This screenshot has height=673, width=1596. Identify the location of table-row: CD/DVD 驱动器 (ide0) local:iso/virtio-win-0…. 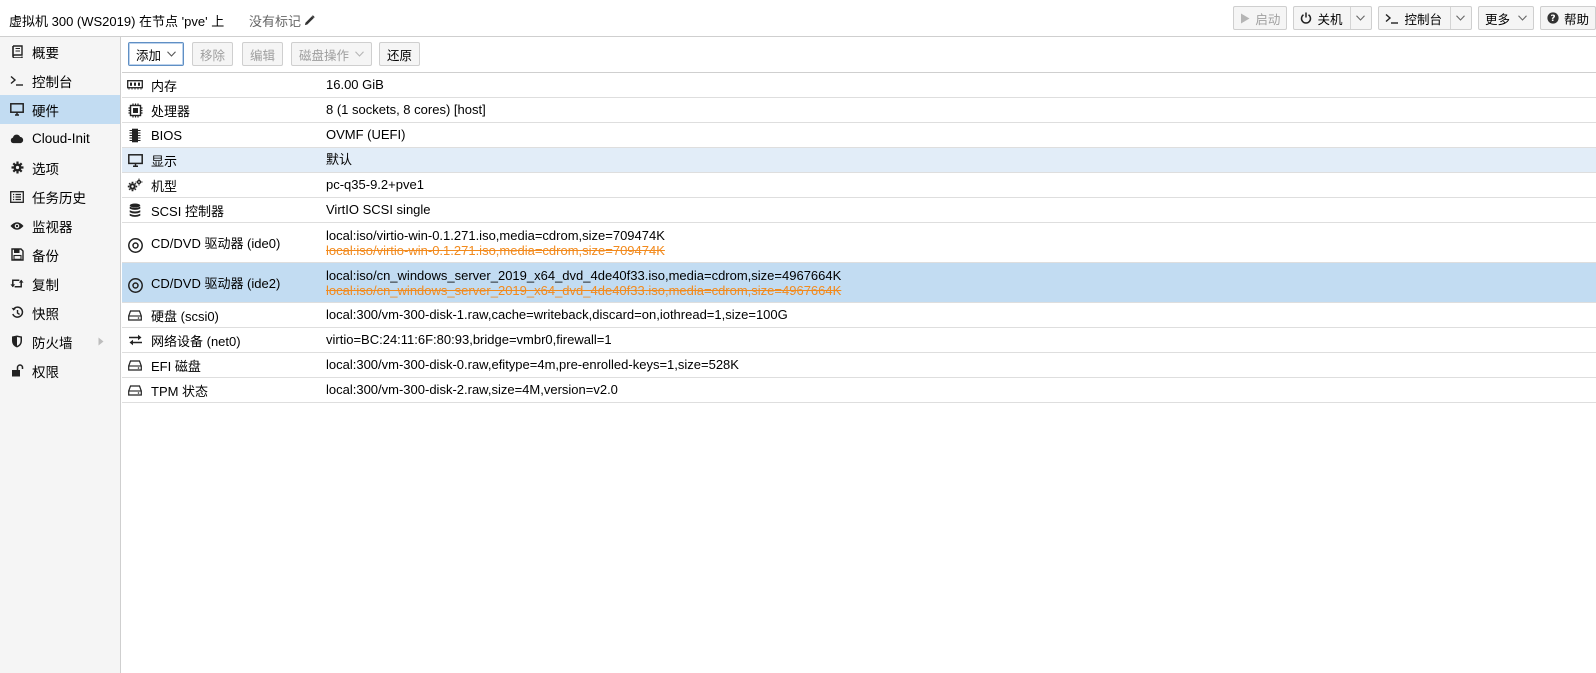
(859, 243).